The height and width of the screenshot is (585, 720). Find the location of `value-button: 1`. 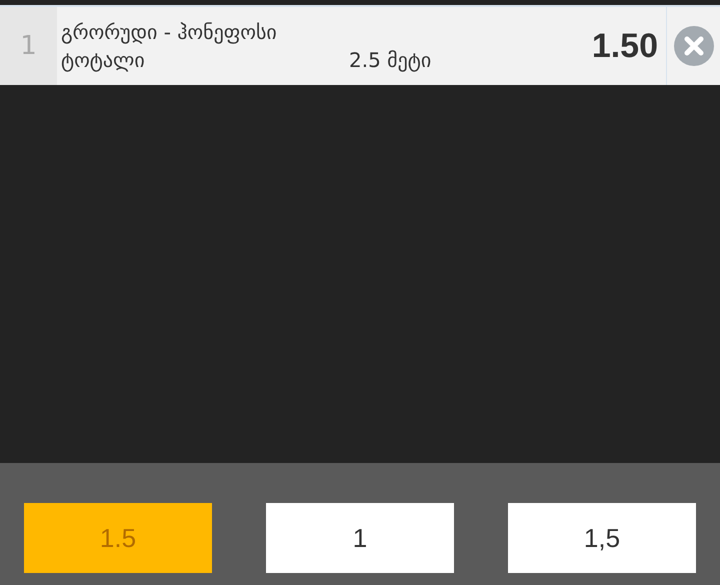

value-button: 1 is located at coordinates (360, 538).